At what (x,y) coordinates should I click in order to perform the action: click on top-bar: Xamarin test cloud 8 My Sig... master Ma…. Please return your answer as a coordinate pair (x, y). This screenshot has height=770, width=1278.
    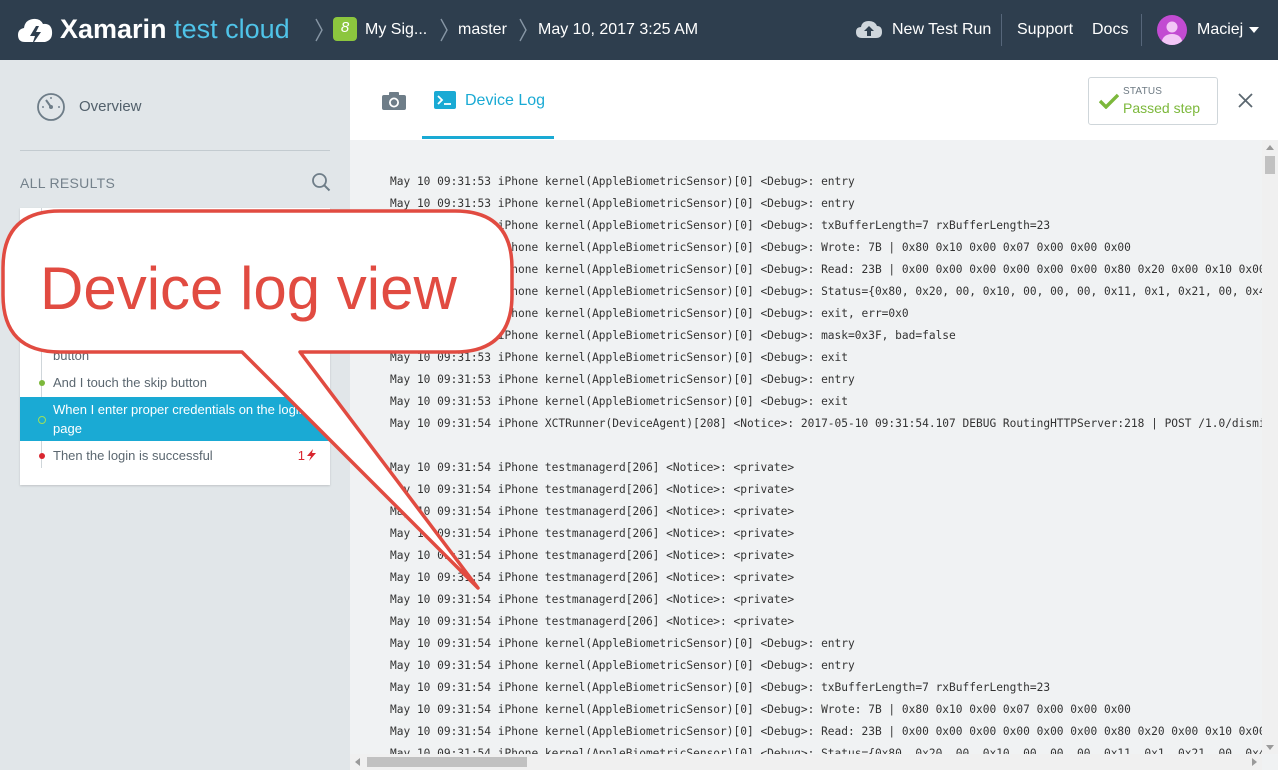
    Looking at the image, I should click on (639, 30).